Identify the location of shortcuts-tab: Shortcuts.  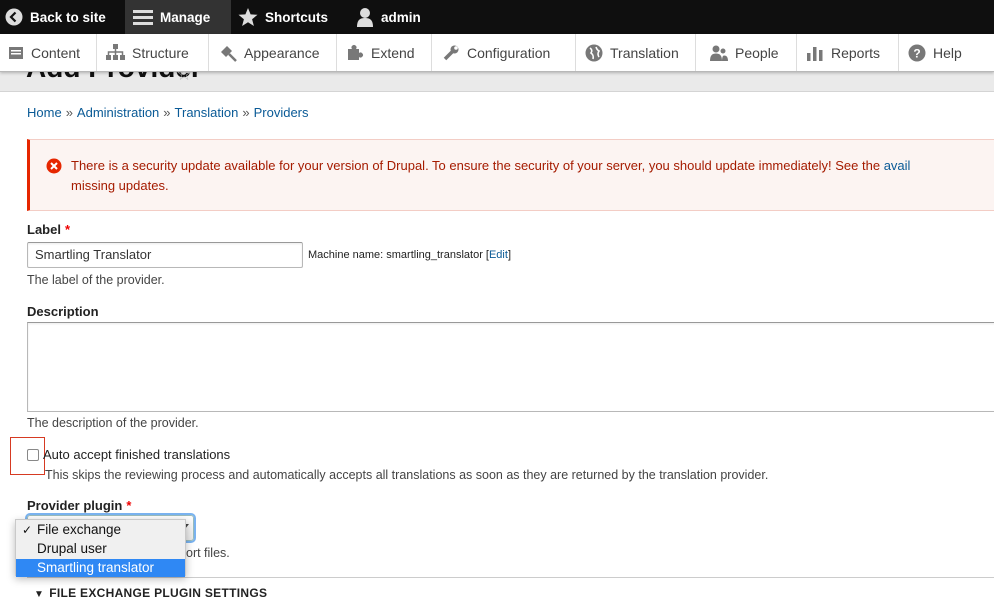
(283, 17).